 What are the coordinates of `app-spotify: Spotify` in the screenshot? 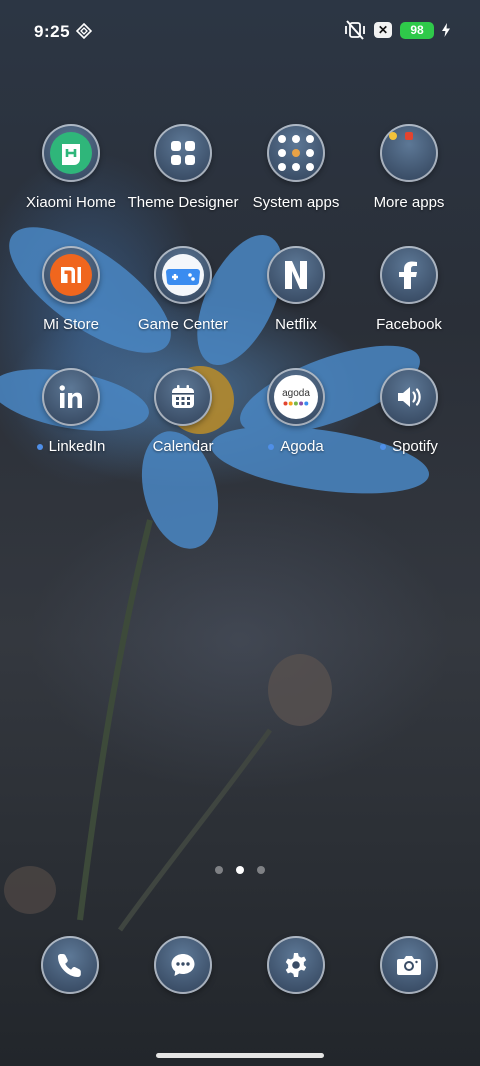 It's located at (409, 412).